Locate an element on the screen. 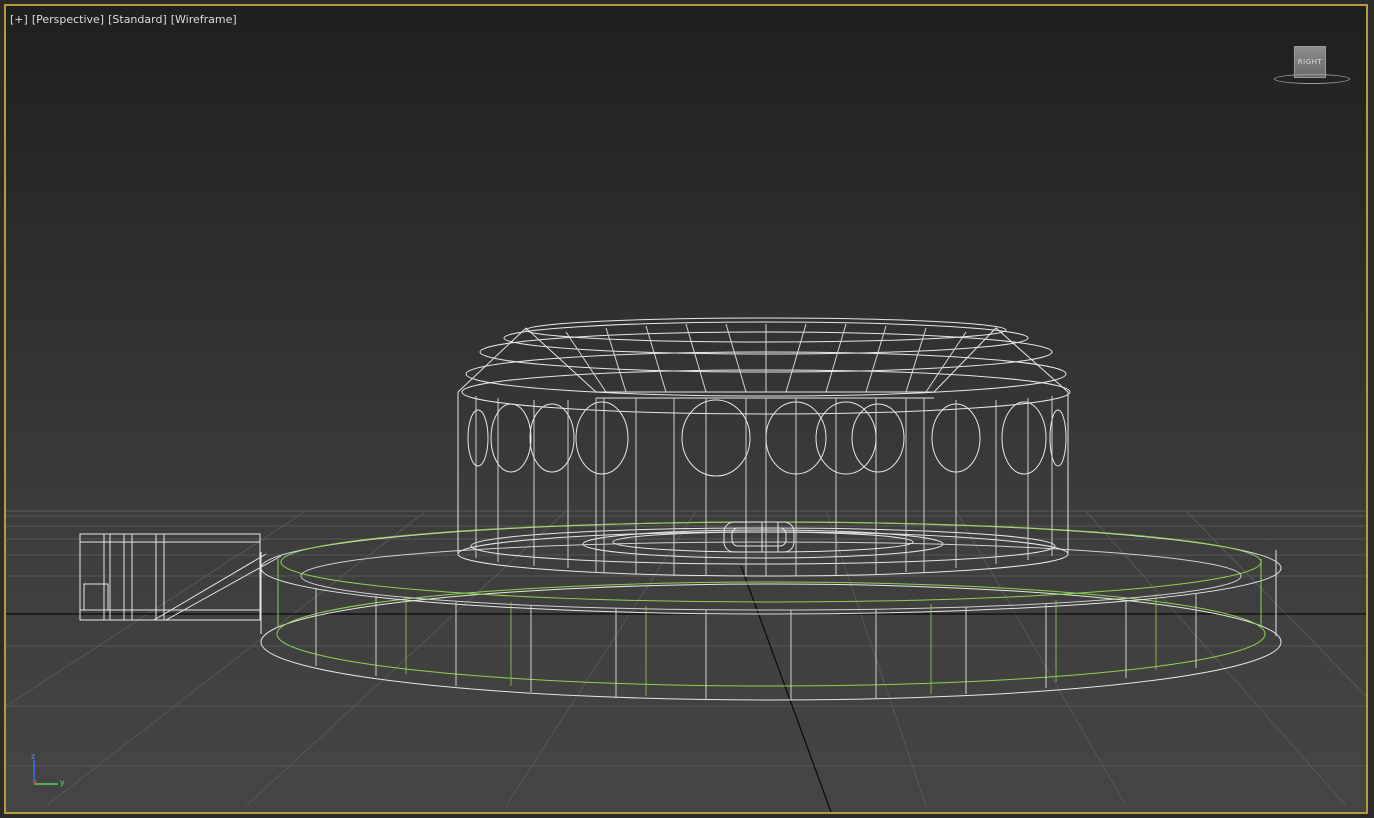 The image size is (1374, 818). axis-z-label: z is located at coordinates (33, 756).